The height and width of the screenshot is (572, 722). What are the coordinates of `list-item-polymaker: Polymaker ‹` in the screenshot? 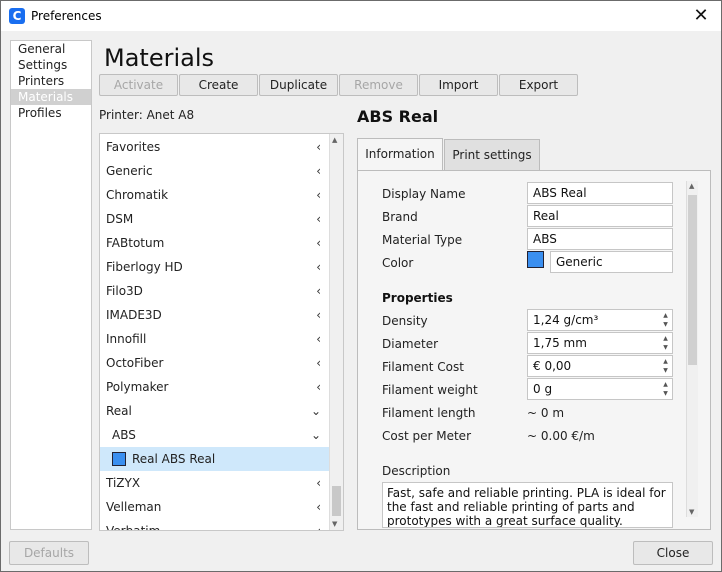 It's located at (214, 387).